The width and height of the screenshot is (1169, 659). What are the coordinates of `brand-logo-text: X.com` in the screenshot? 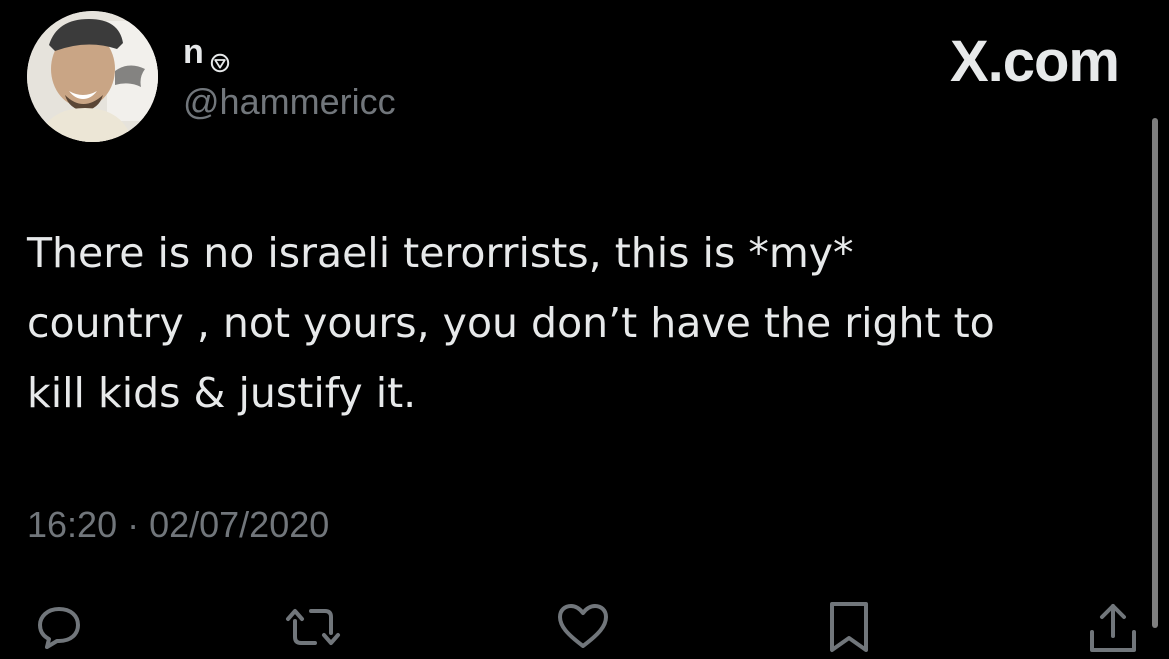 It's located at (1034, 61).